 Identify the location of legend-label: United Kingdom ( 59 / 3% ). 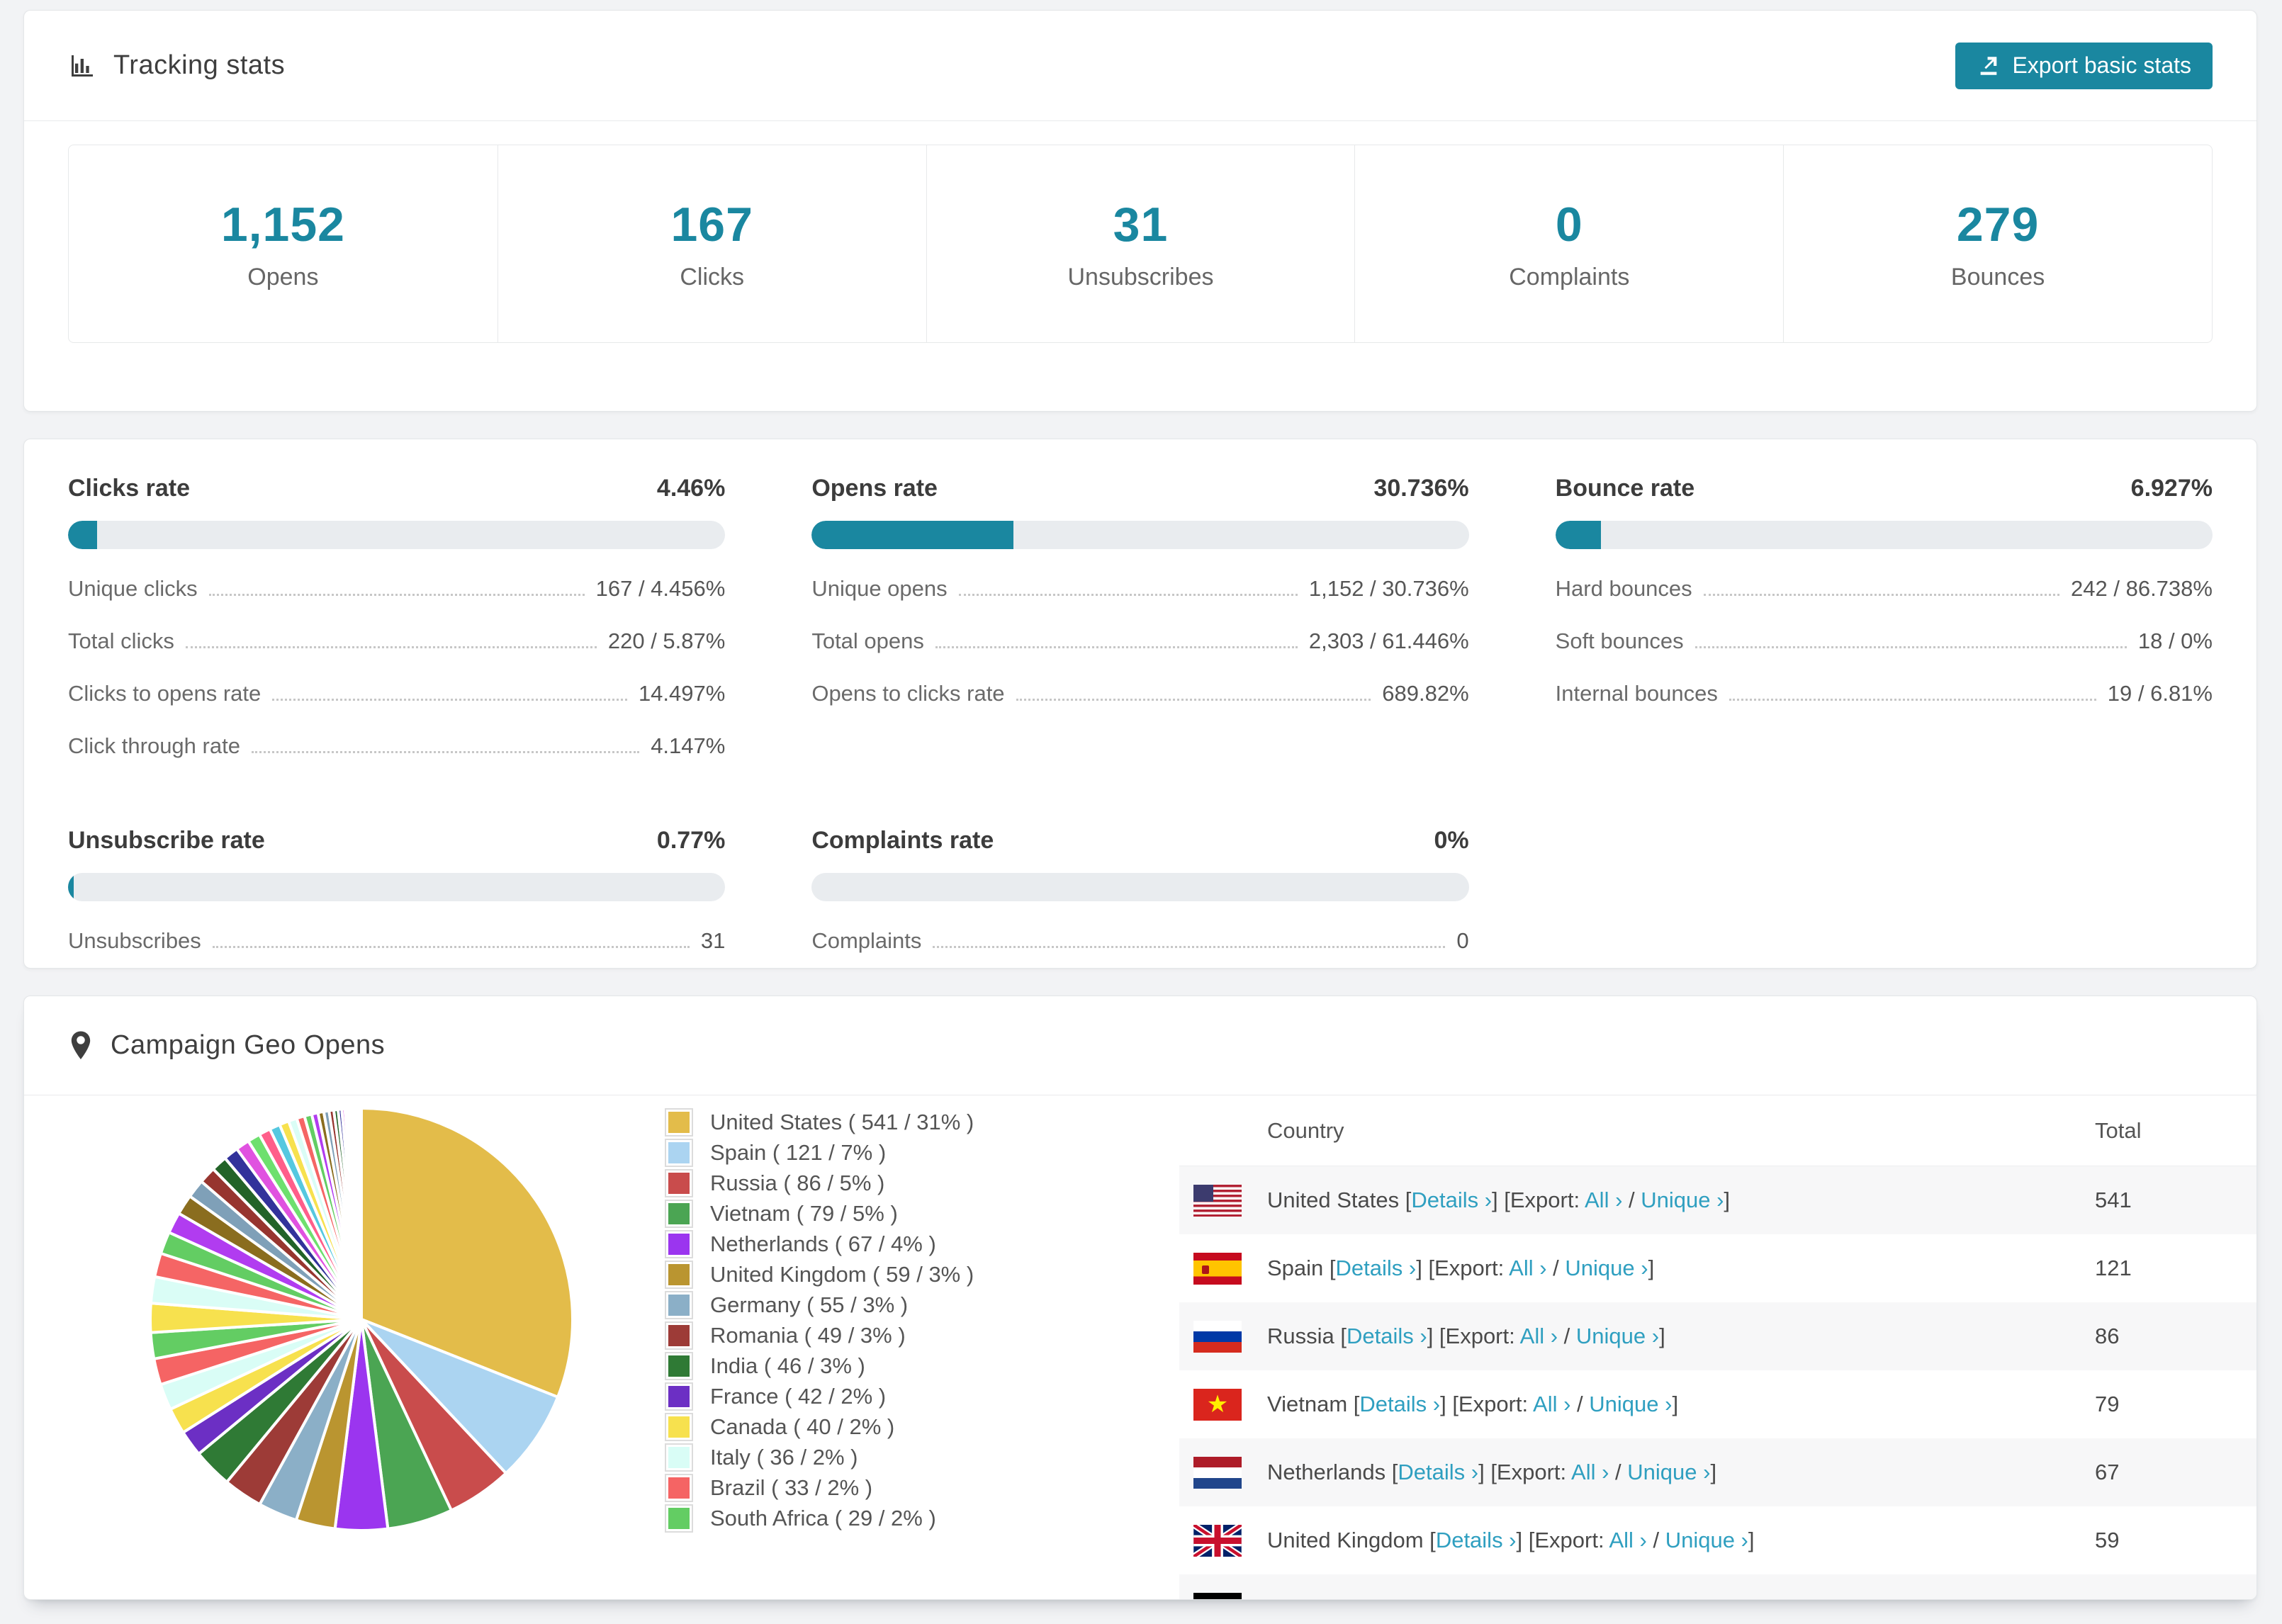
(842, 1274).